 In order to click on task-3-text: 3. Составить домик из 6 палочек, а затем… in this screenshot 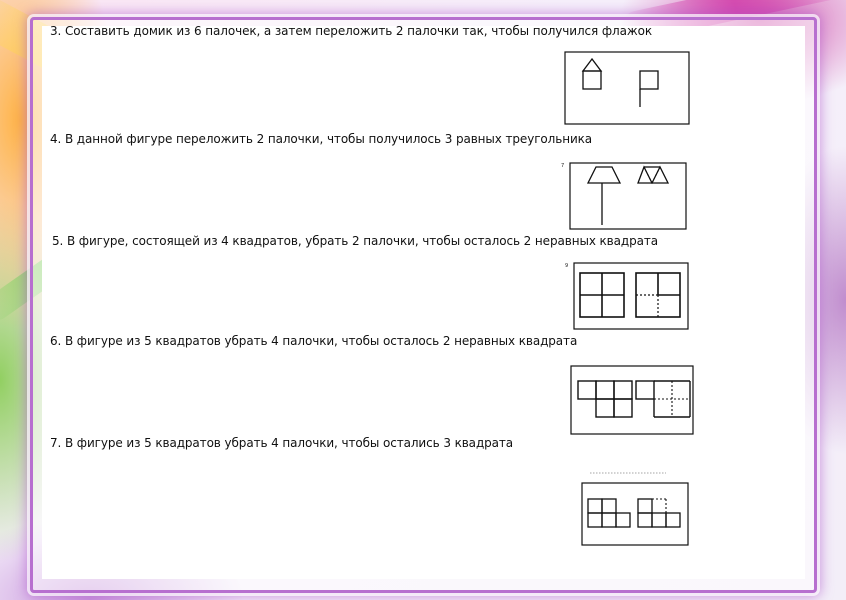, I will do `click(351, 31)`.